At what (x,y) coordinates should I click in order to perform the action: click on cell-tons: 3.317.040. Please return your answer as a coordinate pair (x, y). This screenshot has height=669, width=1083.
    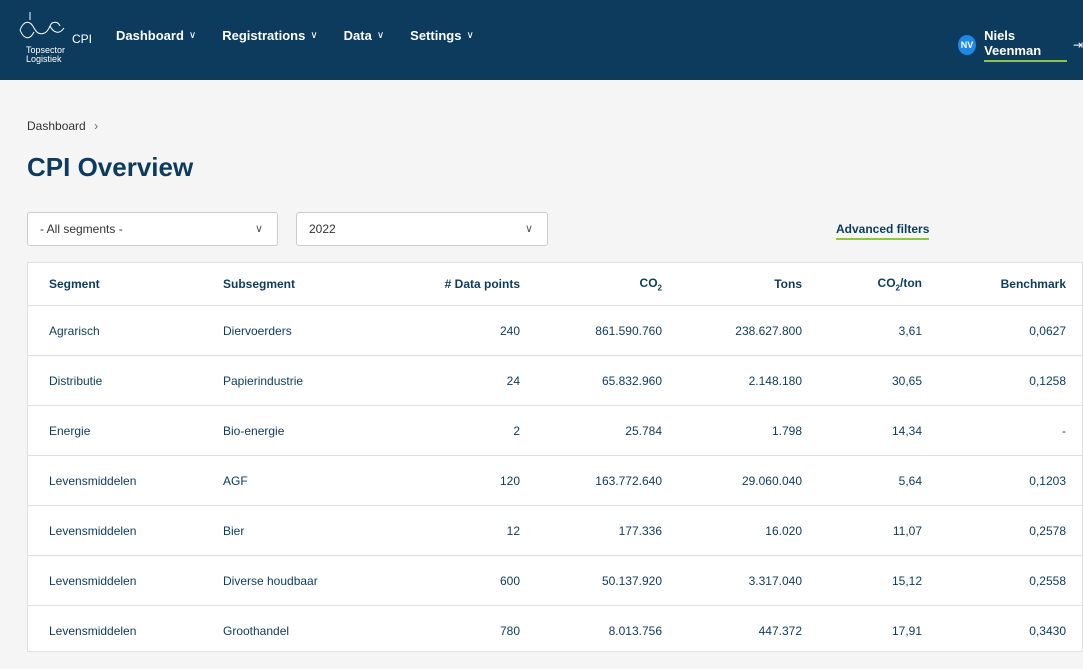
    Looking at the image, I should click on (732, 580).